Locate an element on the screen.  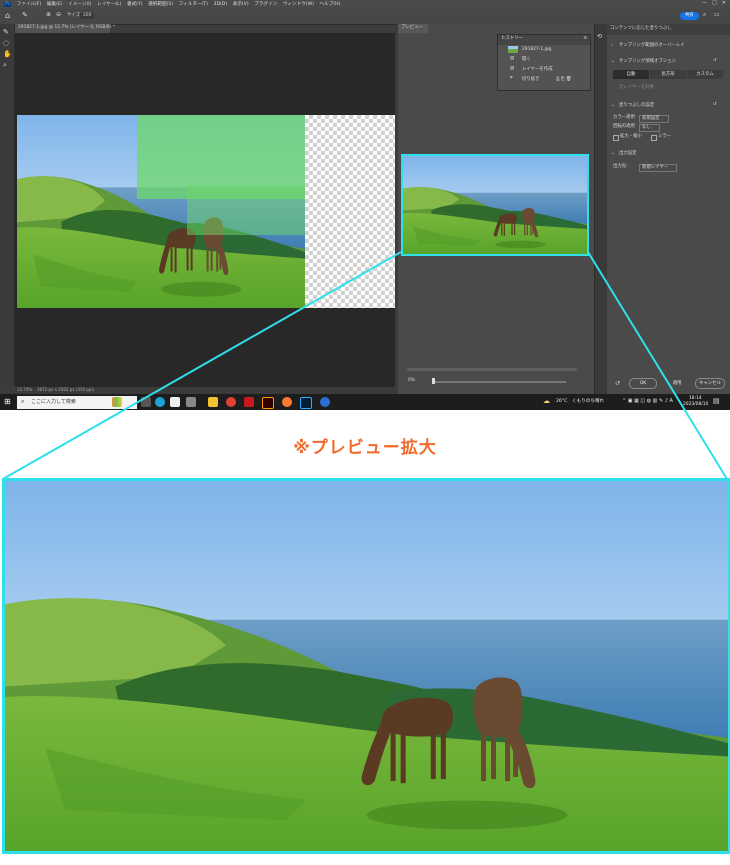
windows-start-icon: ⊞ is located at coordinates (7, 402).